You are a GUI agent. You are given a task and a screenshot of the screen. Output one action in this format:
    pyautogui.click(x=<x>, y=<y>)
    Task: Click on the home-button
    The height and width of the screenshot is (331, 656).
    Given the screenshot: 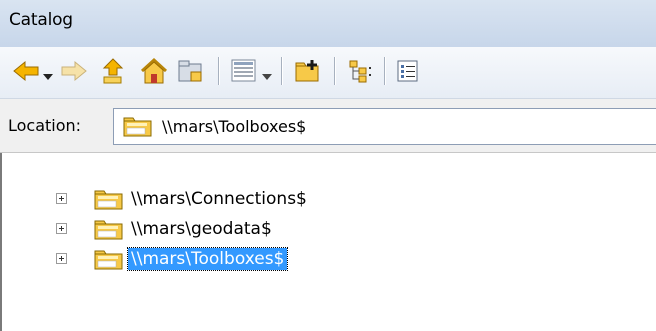 What is the action you would take?
    pyautogui.click(x=154, y=73)
    